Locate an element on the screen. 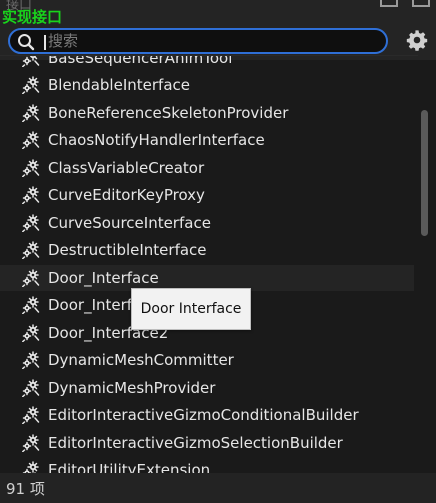 Image resolution: width=436 pixels, height=503 pixels. scrollbar is located at coordinates (427, 265).